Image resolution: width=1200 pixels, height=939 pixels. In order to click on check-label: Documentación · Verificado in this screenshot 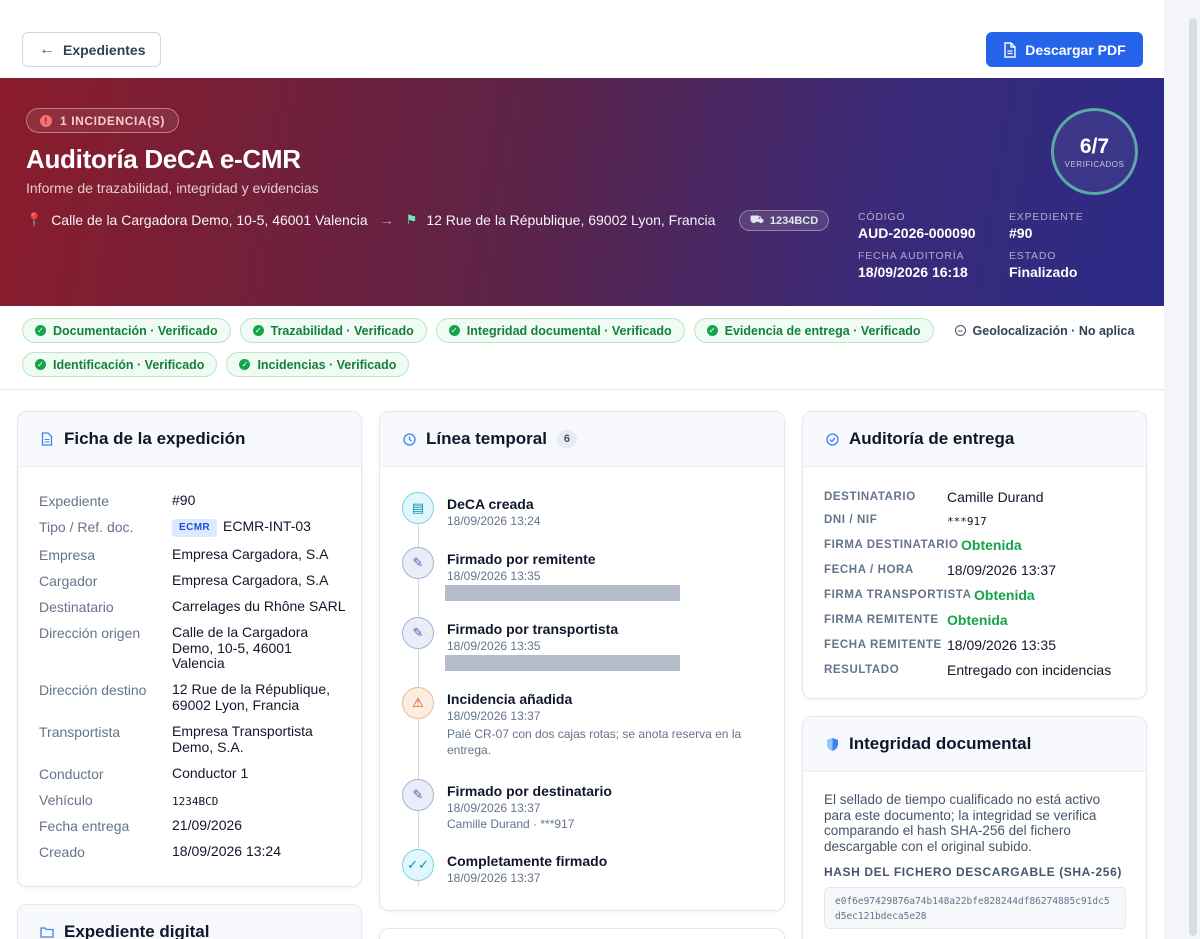, I will do `click(135, 330)`.